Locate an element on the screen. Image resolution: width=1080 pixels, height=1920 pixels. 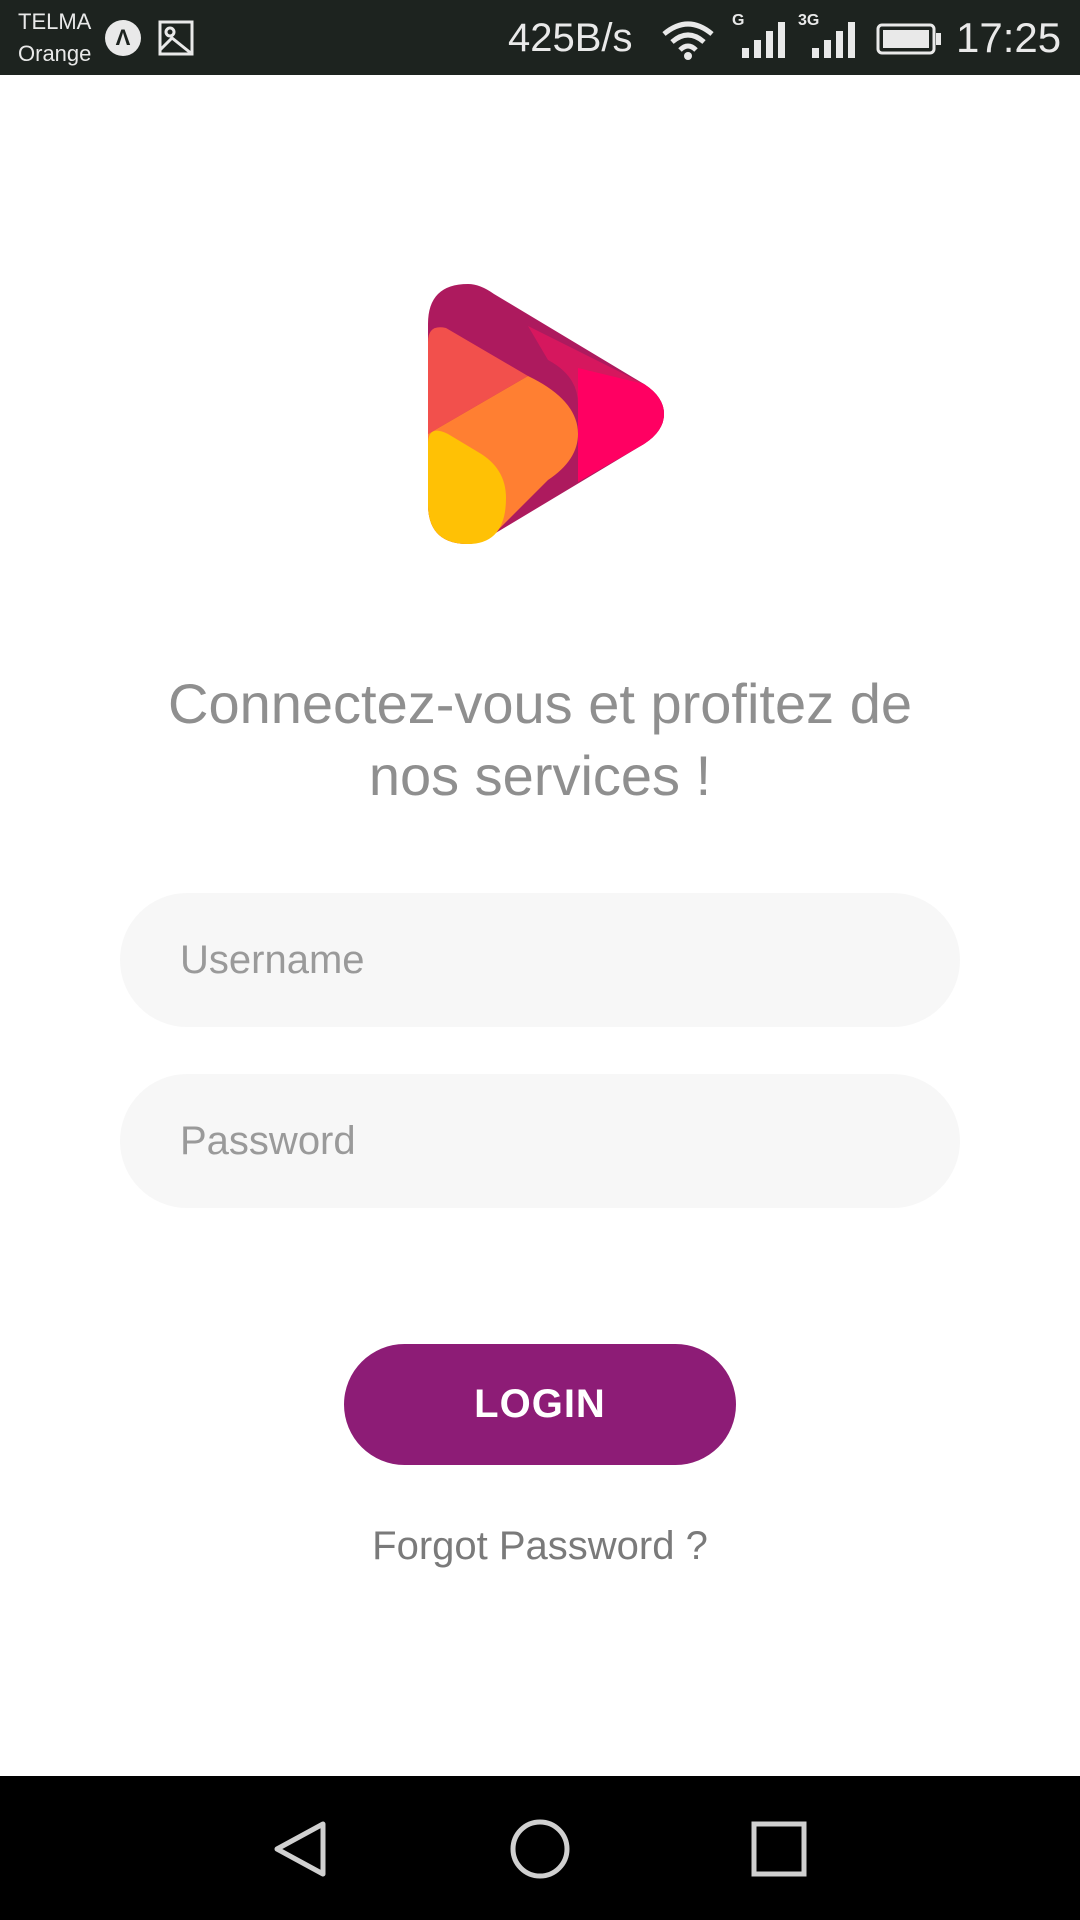
back-icon is located at coordinates (300, 1849).